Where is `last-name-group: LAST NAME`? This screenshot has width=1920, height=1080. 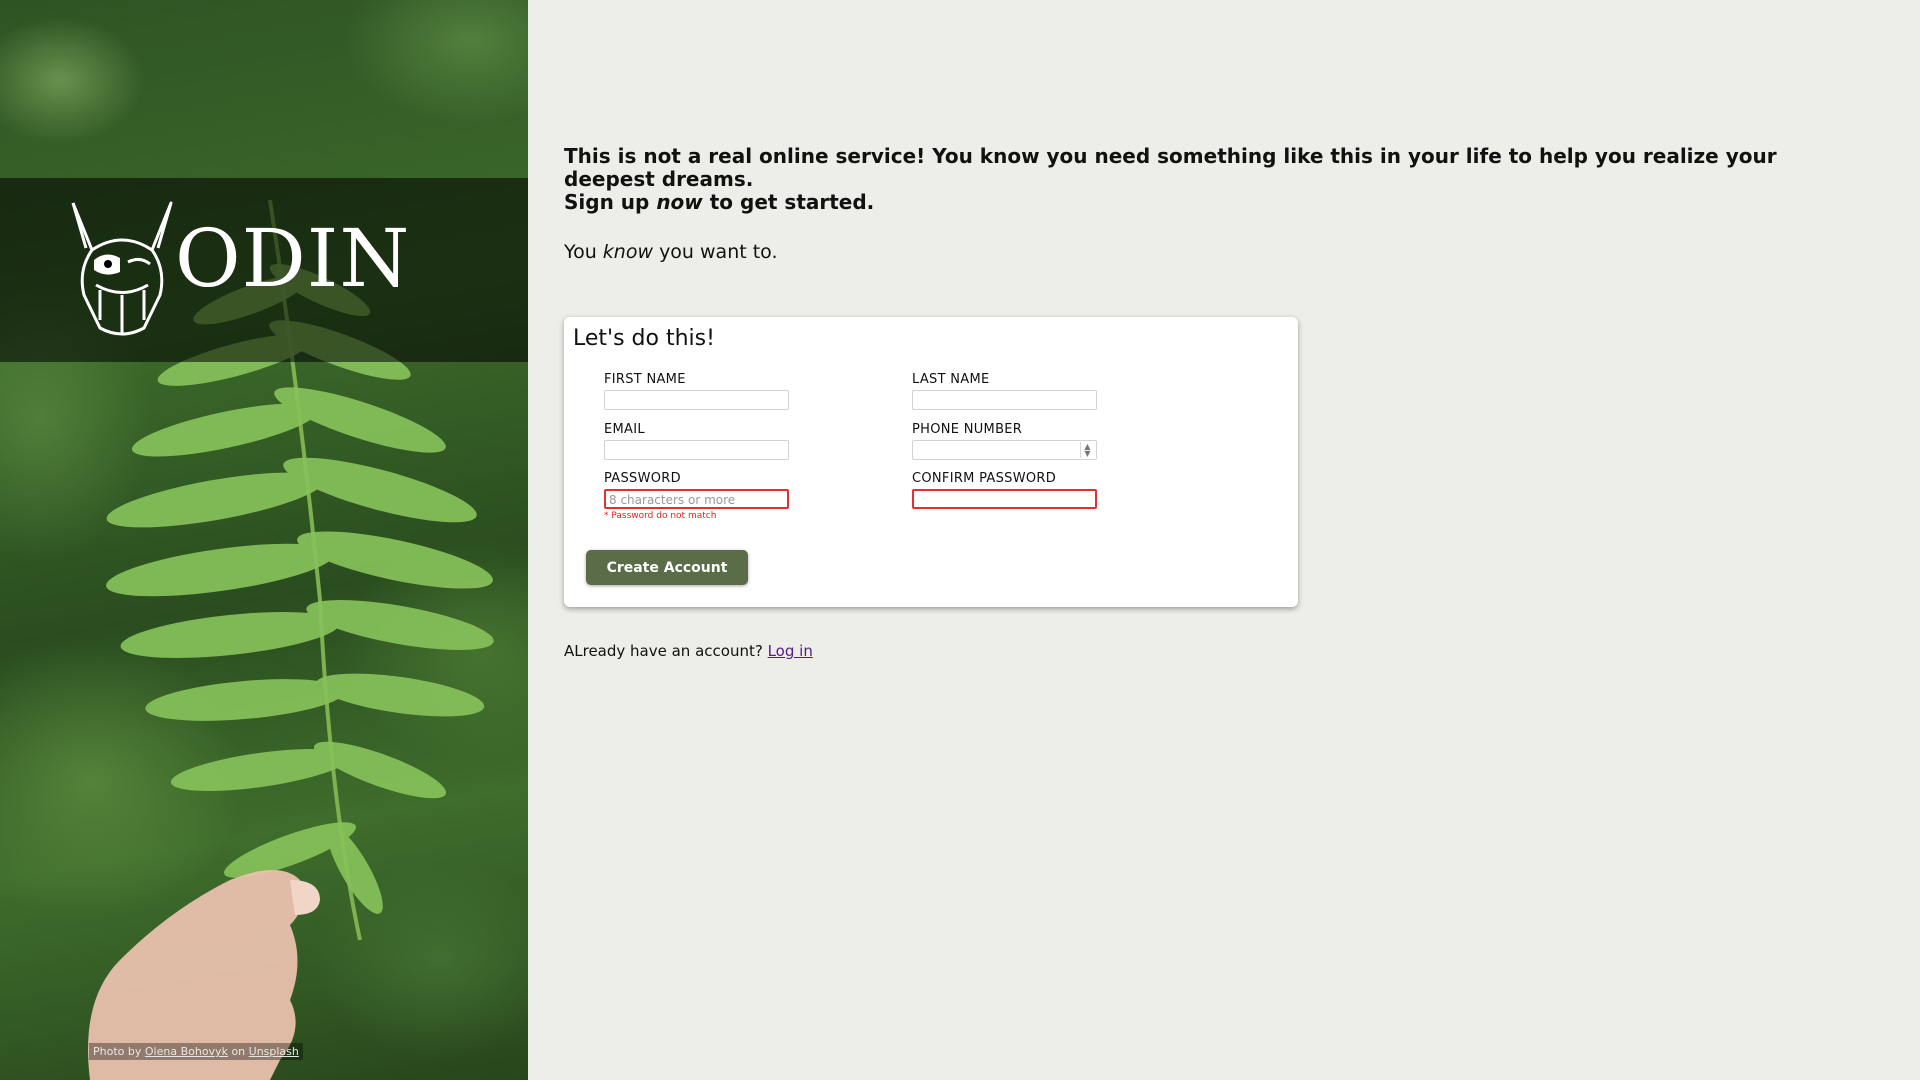 last-name-group: LAST NAME is located at coordinates (1005, 391).